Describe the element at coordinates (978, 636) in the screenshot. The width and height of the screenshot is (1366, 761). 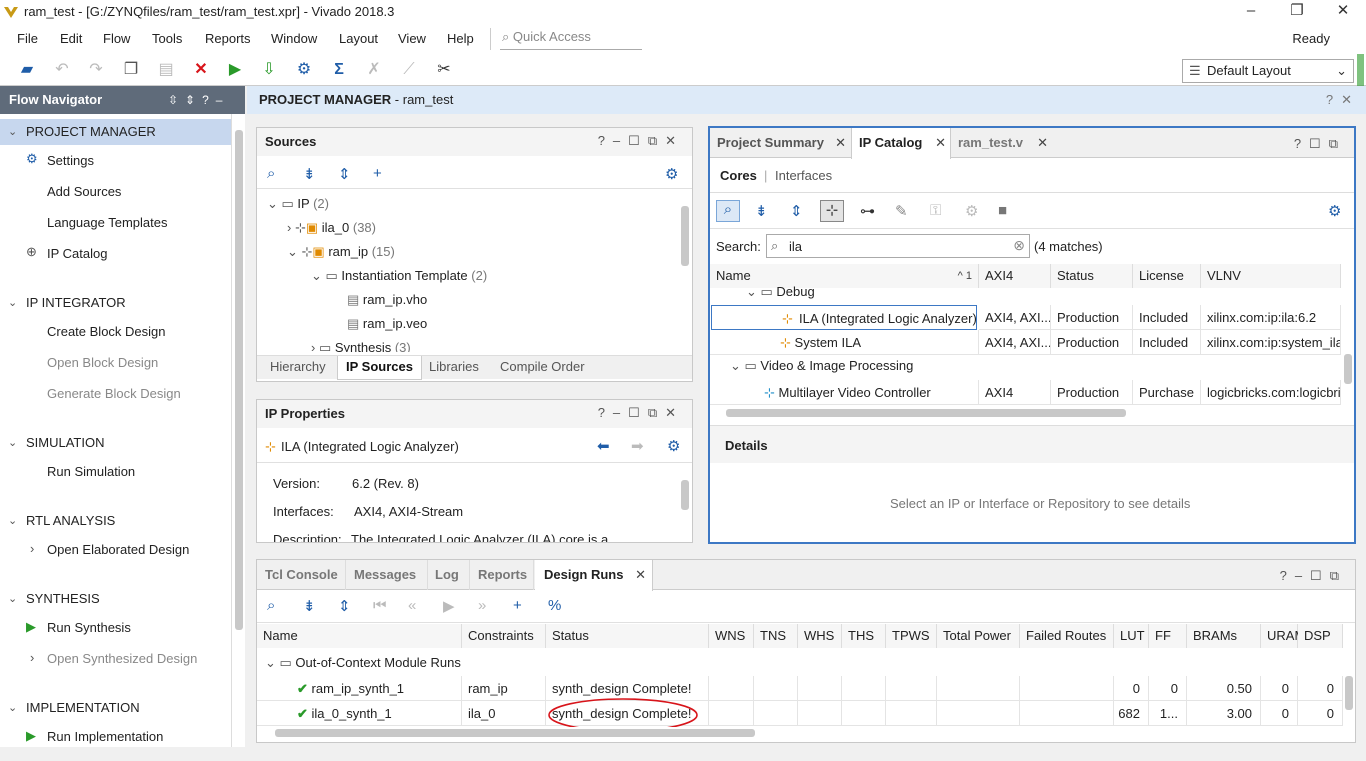
I see `runs-col-total-power: Total Power` at that location.